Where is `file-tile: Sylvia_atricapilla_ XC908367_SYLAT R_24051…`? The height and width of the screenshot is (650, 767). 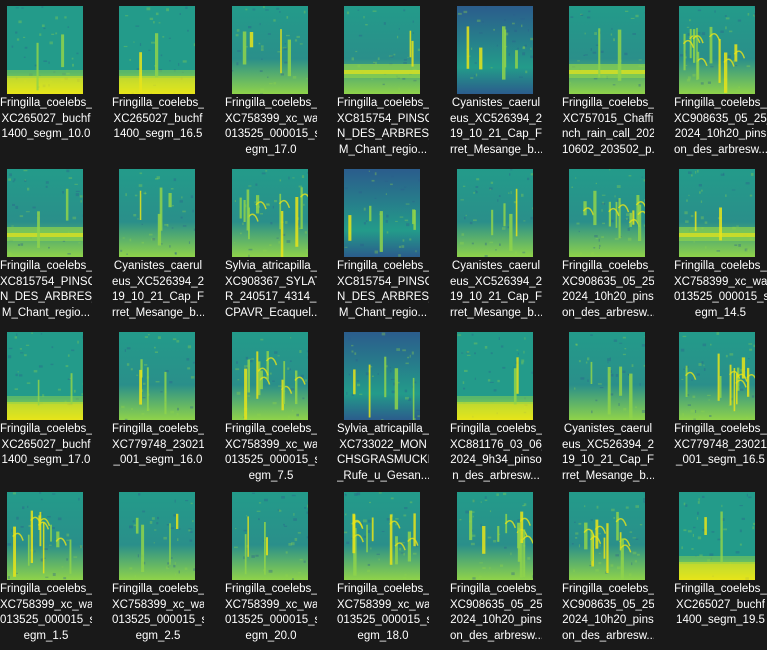
file-tile: Sylvia_atricapilla_ XC908367_SYLAT R_24051… is located at coordinates (280, 243).